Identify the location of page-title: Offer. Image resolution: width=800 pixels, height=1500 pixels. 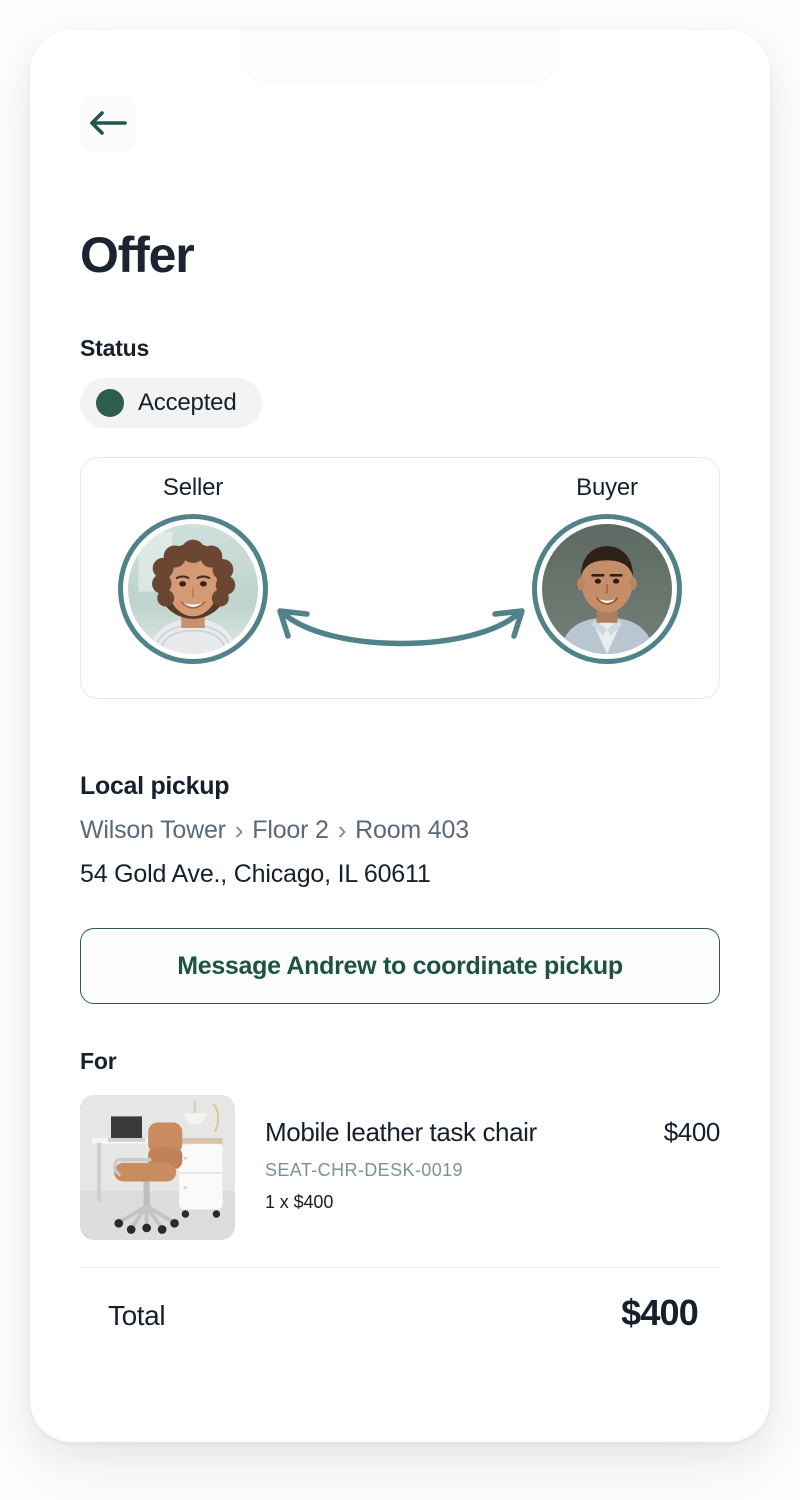
(137, 255).